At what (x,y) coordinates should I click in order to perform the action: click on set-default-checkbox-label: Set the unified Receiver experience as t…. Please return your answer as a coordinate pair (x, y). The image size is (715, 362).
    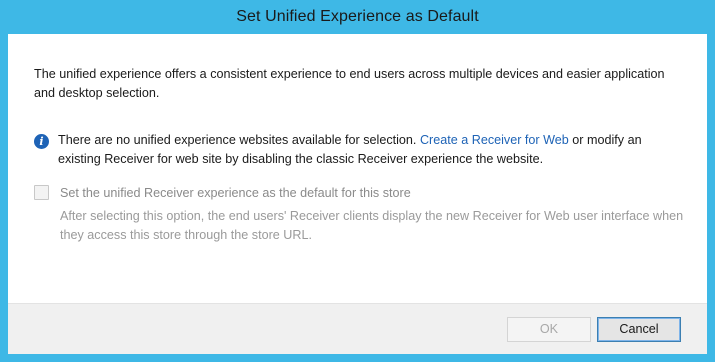
    Looking at the image, I should click on (235, 193).